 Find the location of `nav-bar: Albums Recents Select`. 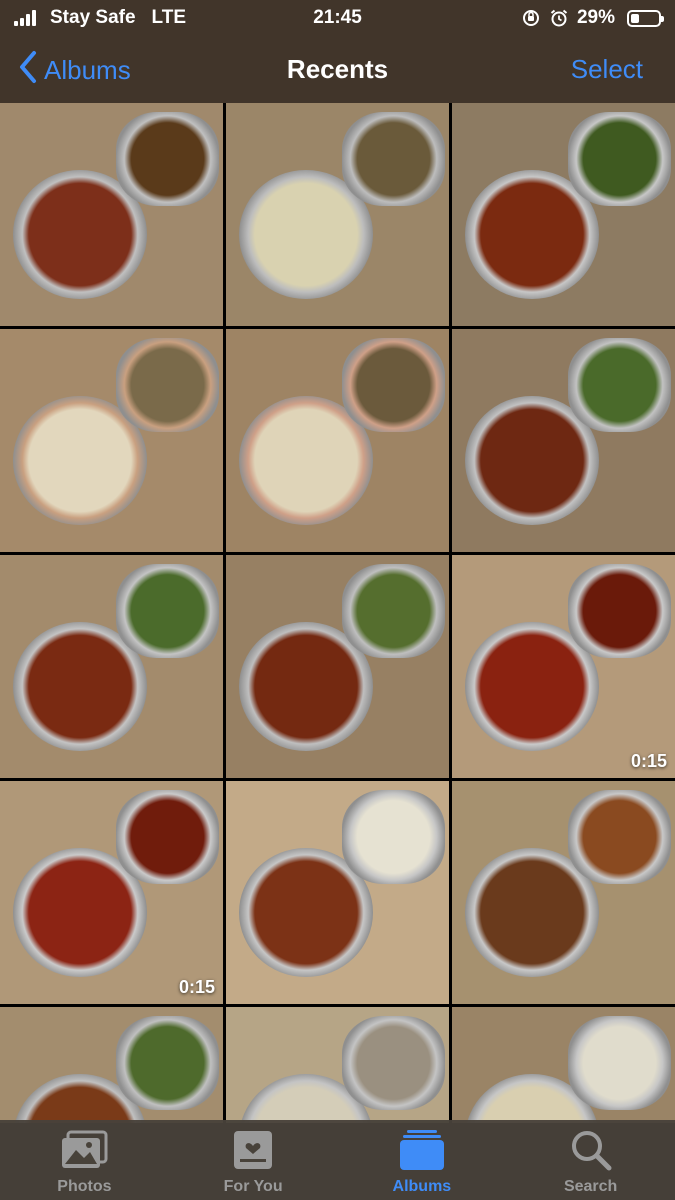

nav-bar: Albums Recents Select is located at coordinates (337, 69).